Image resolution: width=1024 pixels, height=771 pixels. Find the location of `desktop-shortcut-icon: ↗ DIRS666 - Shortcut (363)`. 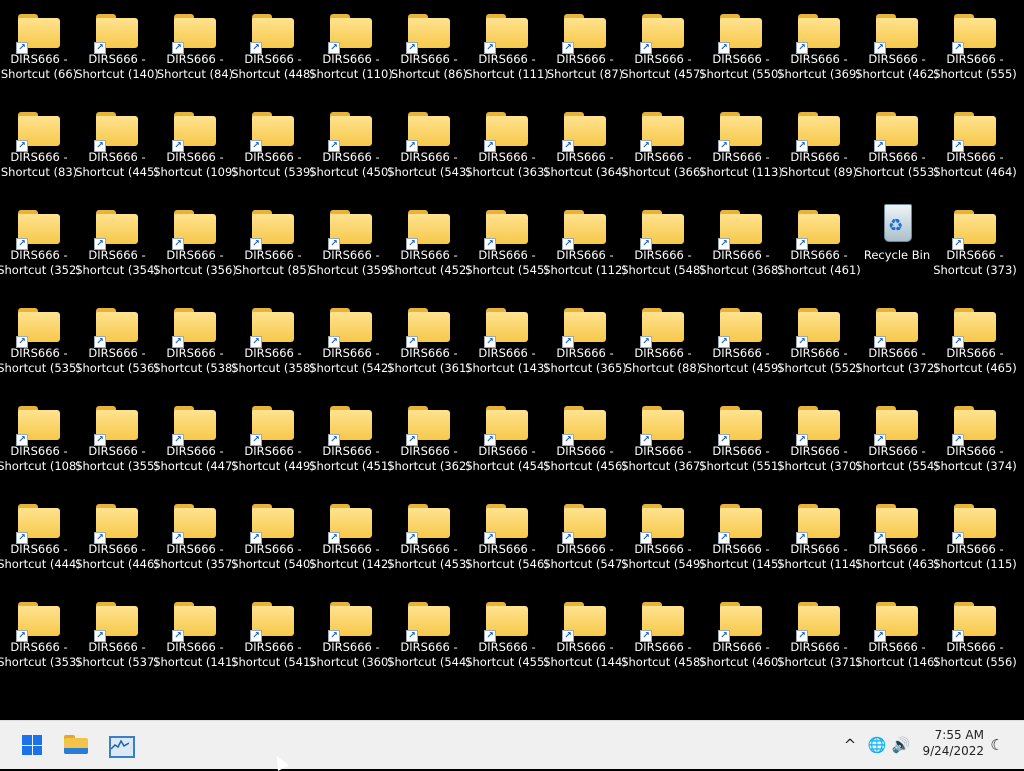

desktop-shortcut-icon: ↗ DIRS666 - Shortcut (363) is located at coordinates (507, 141).